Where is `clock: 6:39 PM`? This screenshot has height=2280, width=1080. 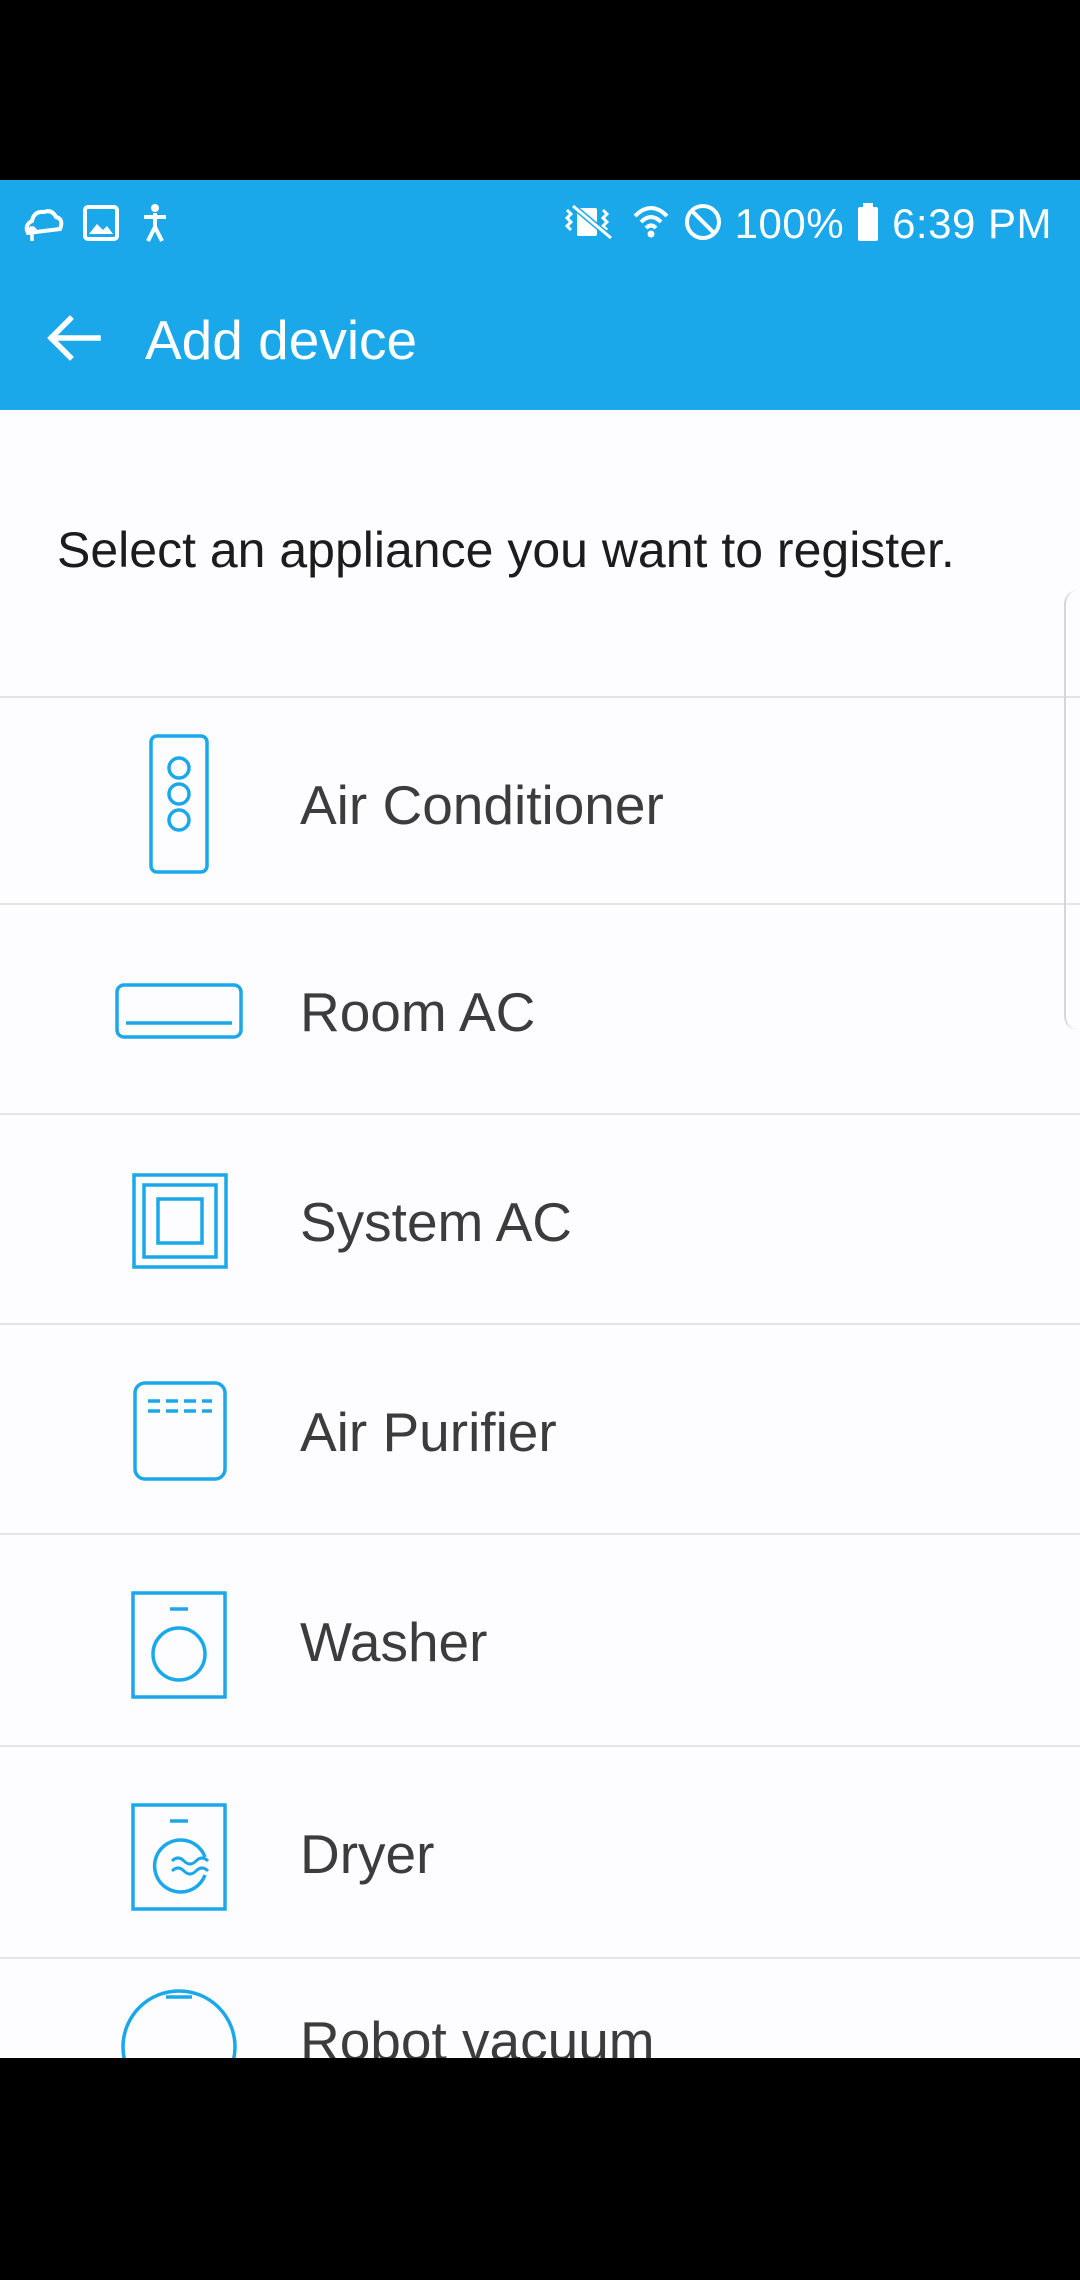 clock: 6:39 PM is located at coordinates (972, 223).